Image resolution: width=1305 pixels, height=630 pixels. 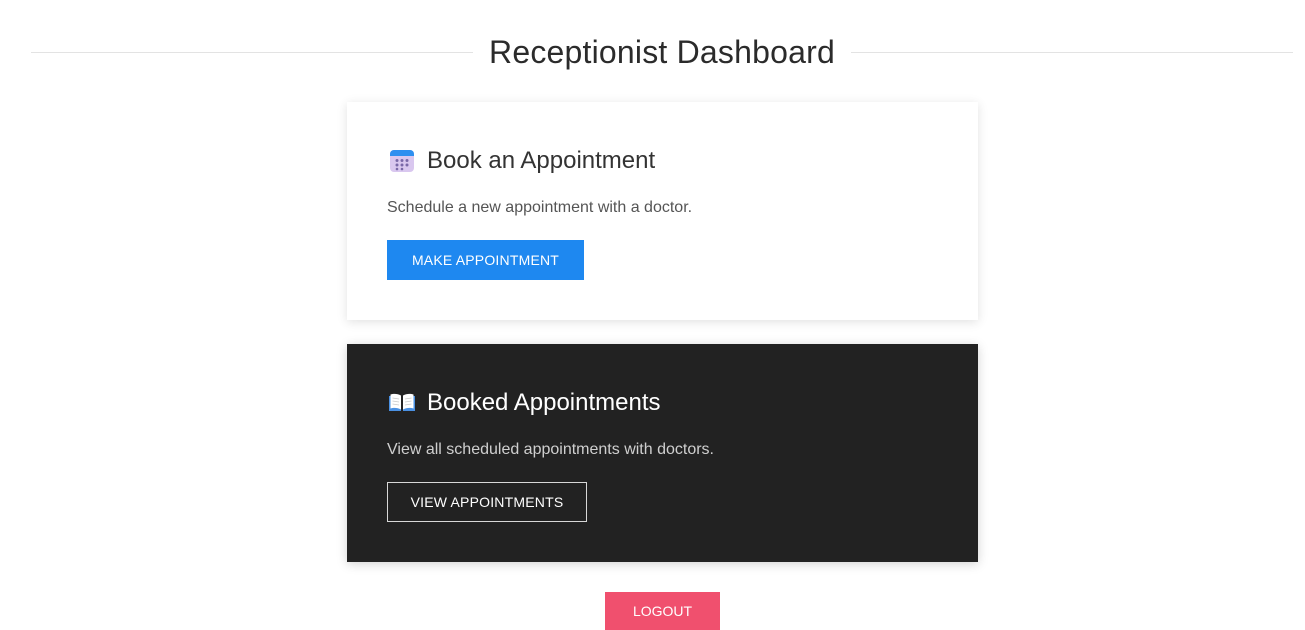 What do you see at coordinates (402, 161) in the screenshot?
I see `calendar-icon` at bounding box center [402, 161].